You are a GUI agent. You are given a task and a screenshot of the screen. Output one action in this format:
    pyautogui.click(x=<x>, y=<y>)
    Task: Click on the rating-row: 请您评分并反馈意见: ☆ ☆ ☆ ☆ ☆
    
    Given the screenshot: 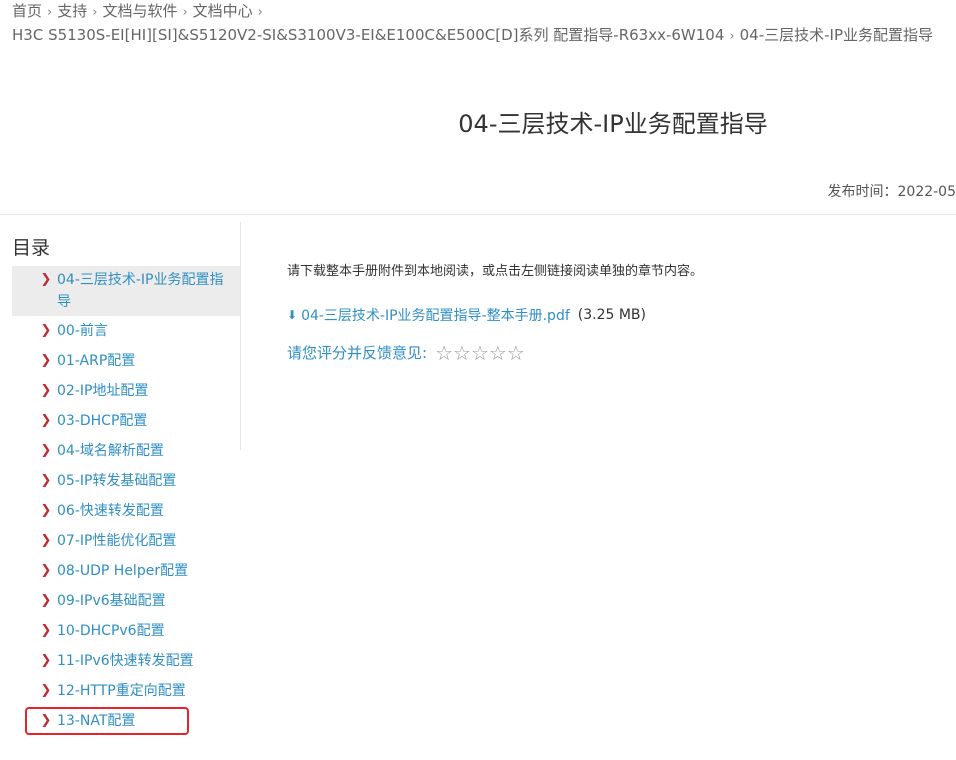 What is the action you would take?
    pyautogui.click(x=406, y=352)
    